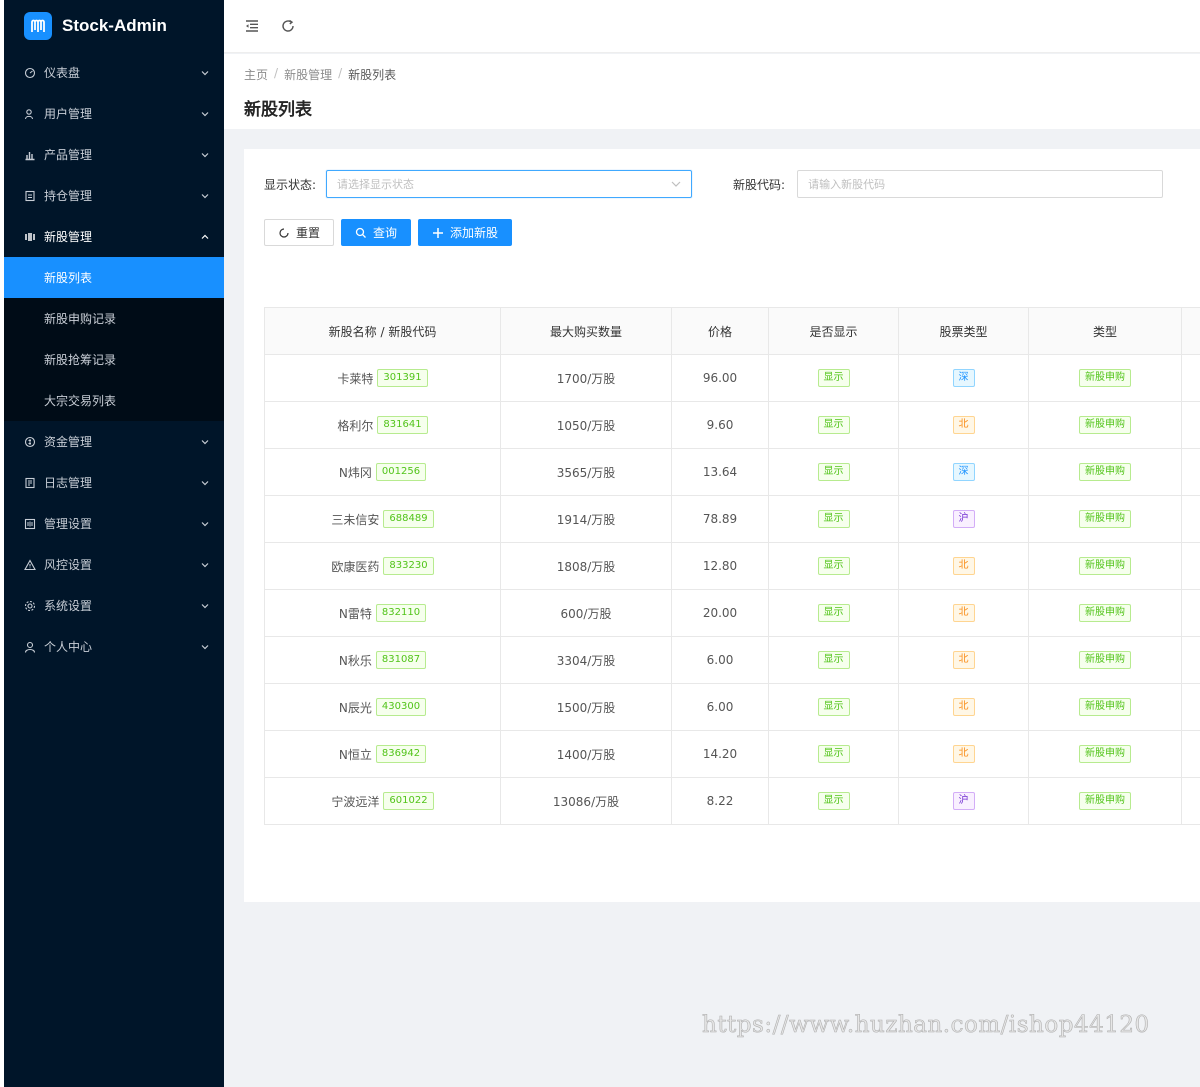  Describe the element at coordinates (355, 660) in the screenshot. I see `stock-name: N秋乐` at that location.